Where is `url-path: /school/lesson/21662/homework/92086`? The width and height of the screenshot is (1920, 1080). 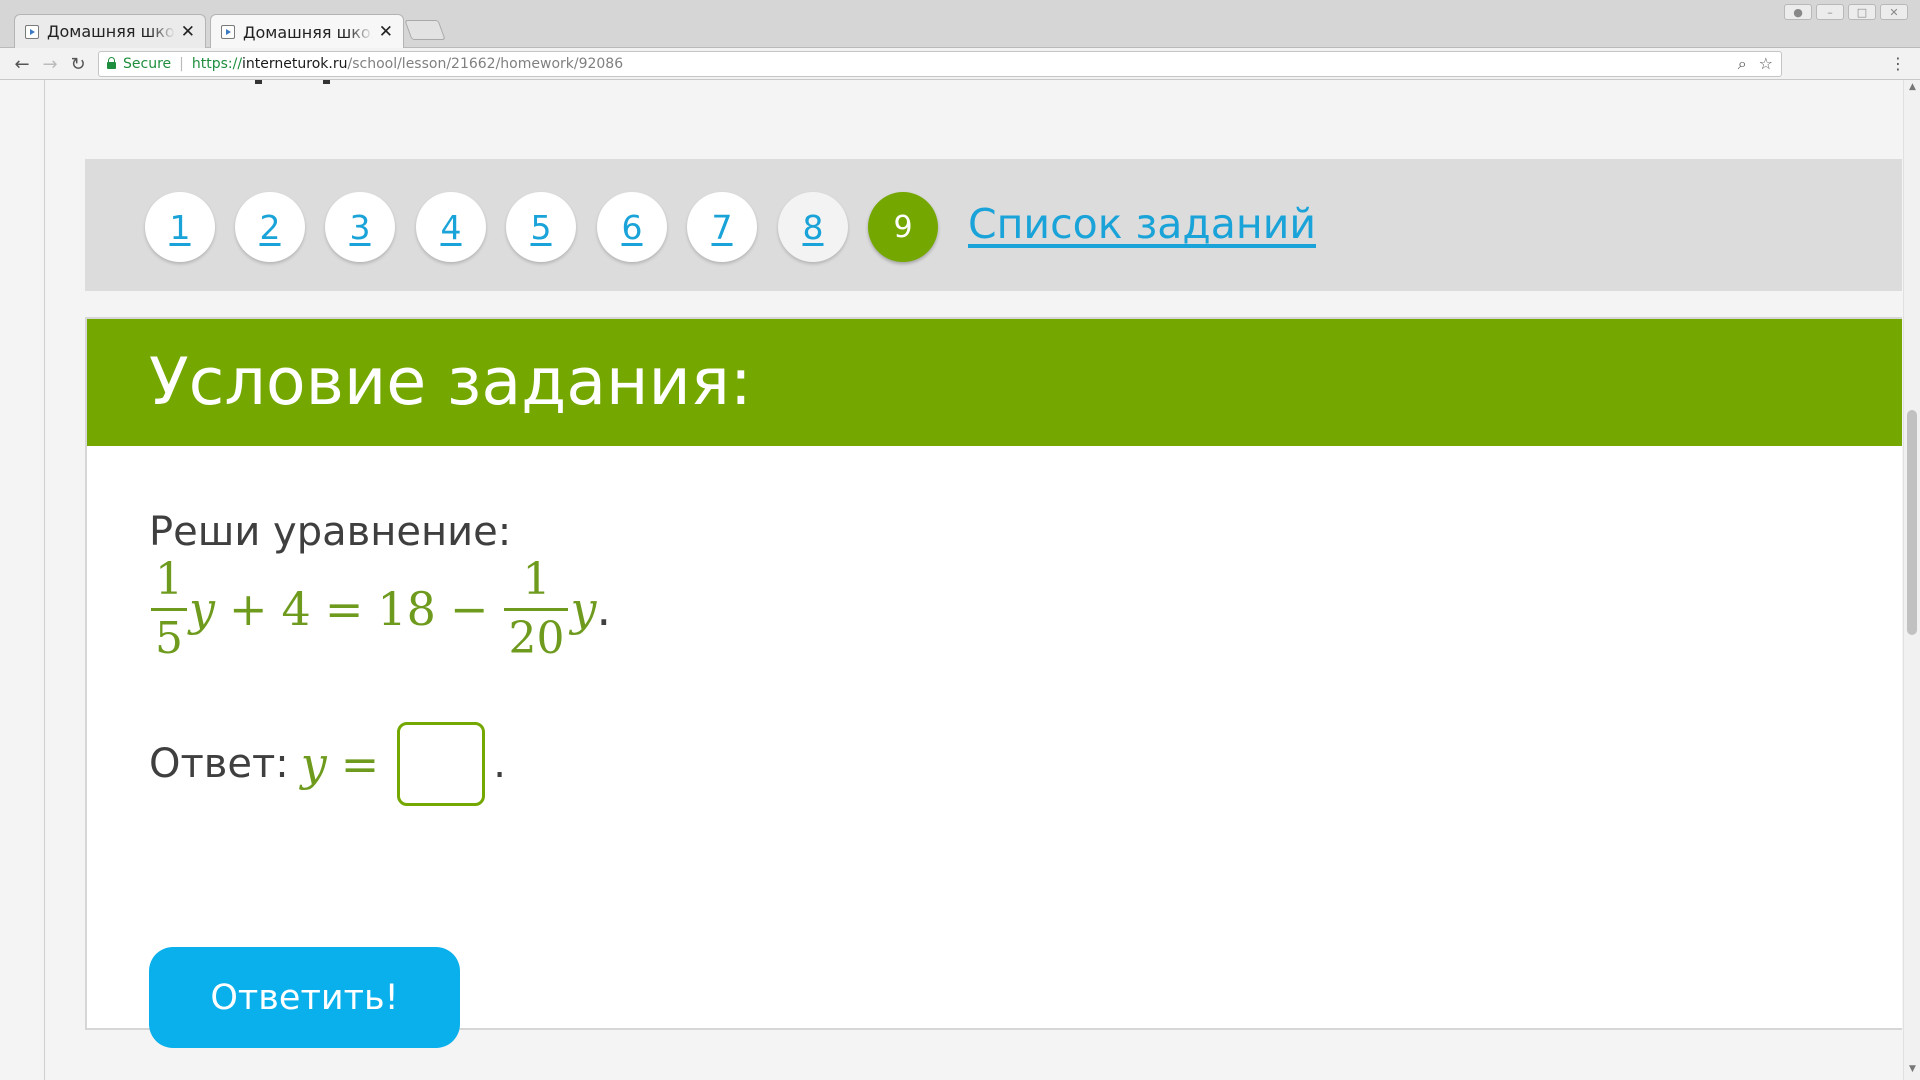 url-path: /school/lesson/21662/homework/92086 is located at coordinates (485, 64).